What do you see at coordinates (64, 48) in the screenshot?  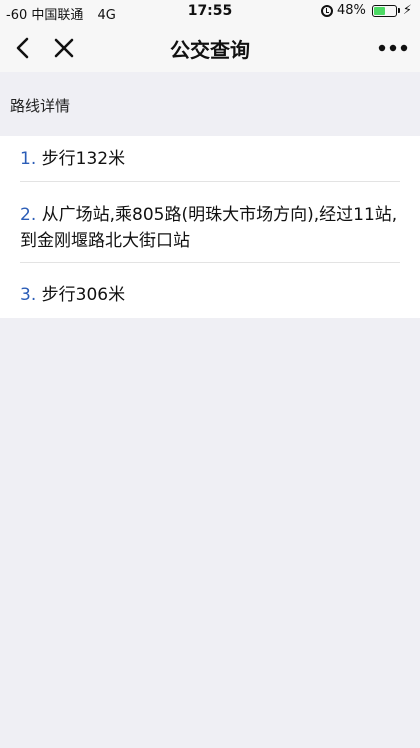 I see `close-icon` at bounding box center [64, 48].